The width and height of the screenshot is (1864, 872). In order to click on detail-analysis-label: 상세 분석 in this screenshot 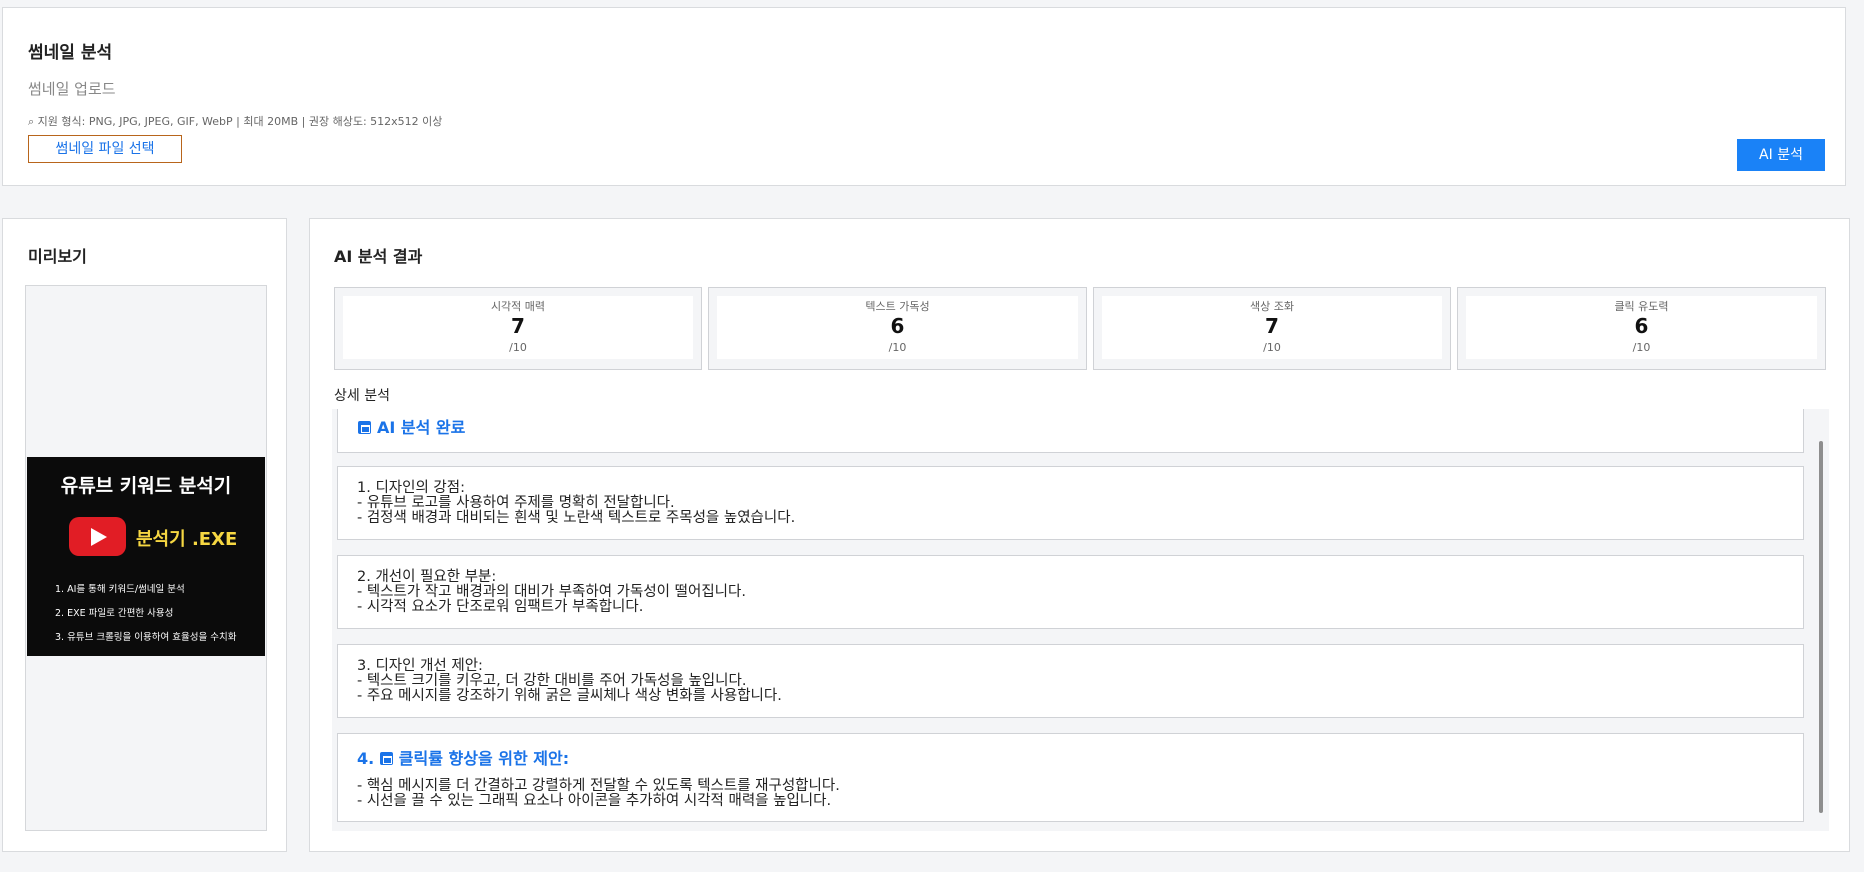, I will do `click(362, 396)`.